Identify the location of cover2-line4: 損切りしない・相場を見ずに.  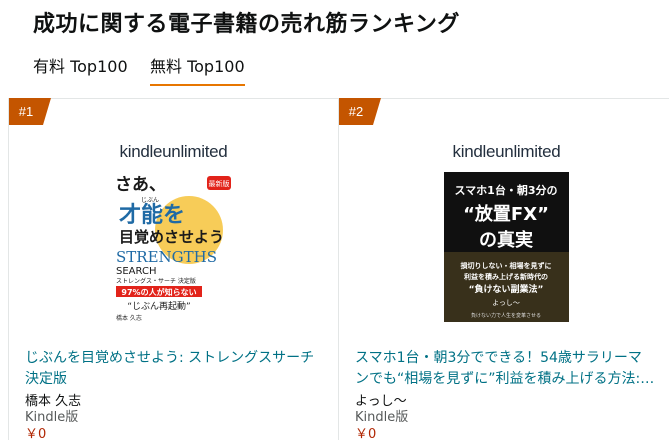
(506, 265).